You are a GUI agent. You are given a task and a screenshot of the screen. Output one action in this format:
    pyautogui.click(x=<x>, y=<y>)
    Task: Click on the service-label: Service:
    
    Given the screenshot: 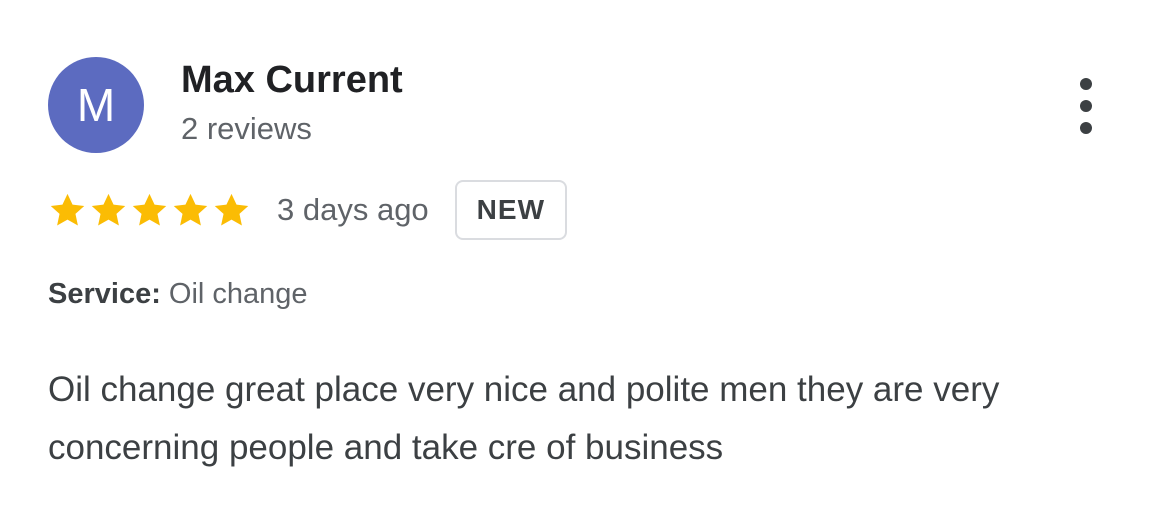 What is the action you would take?
    pyautogui.click(x=104, y=294)
    